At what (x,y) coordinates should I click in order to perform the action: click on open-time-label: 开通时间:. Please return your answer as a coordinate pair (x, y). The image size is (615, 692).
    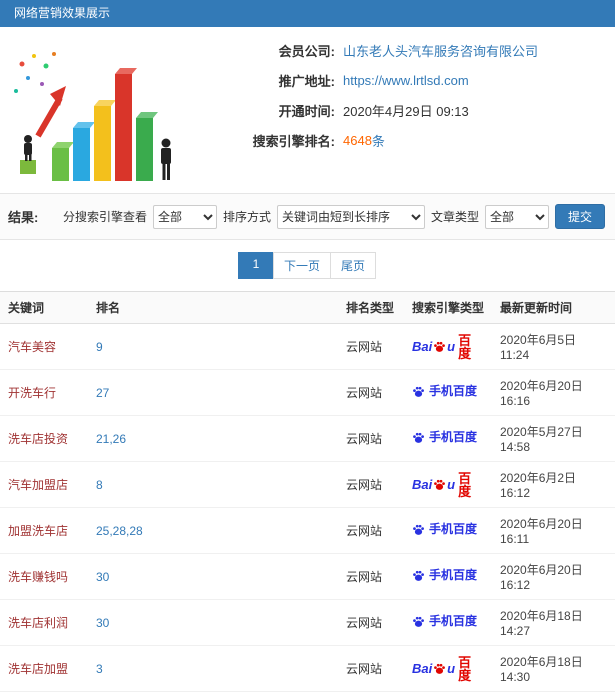
    Looking at the image, I should click on (306, 111).